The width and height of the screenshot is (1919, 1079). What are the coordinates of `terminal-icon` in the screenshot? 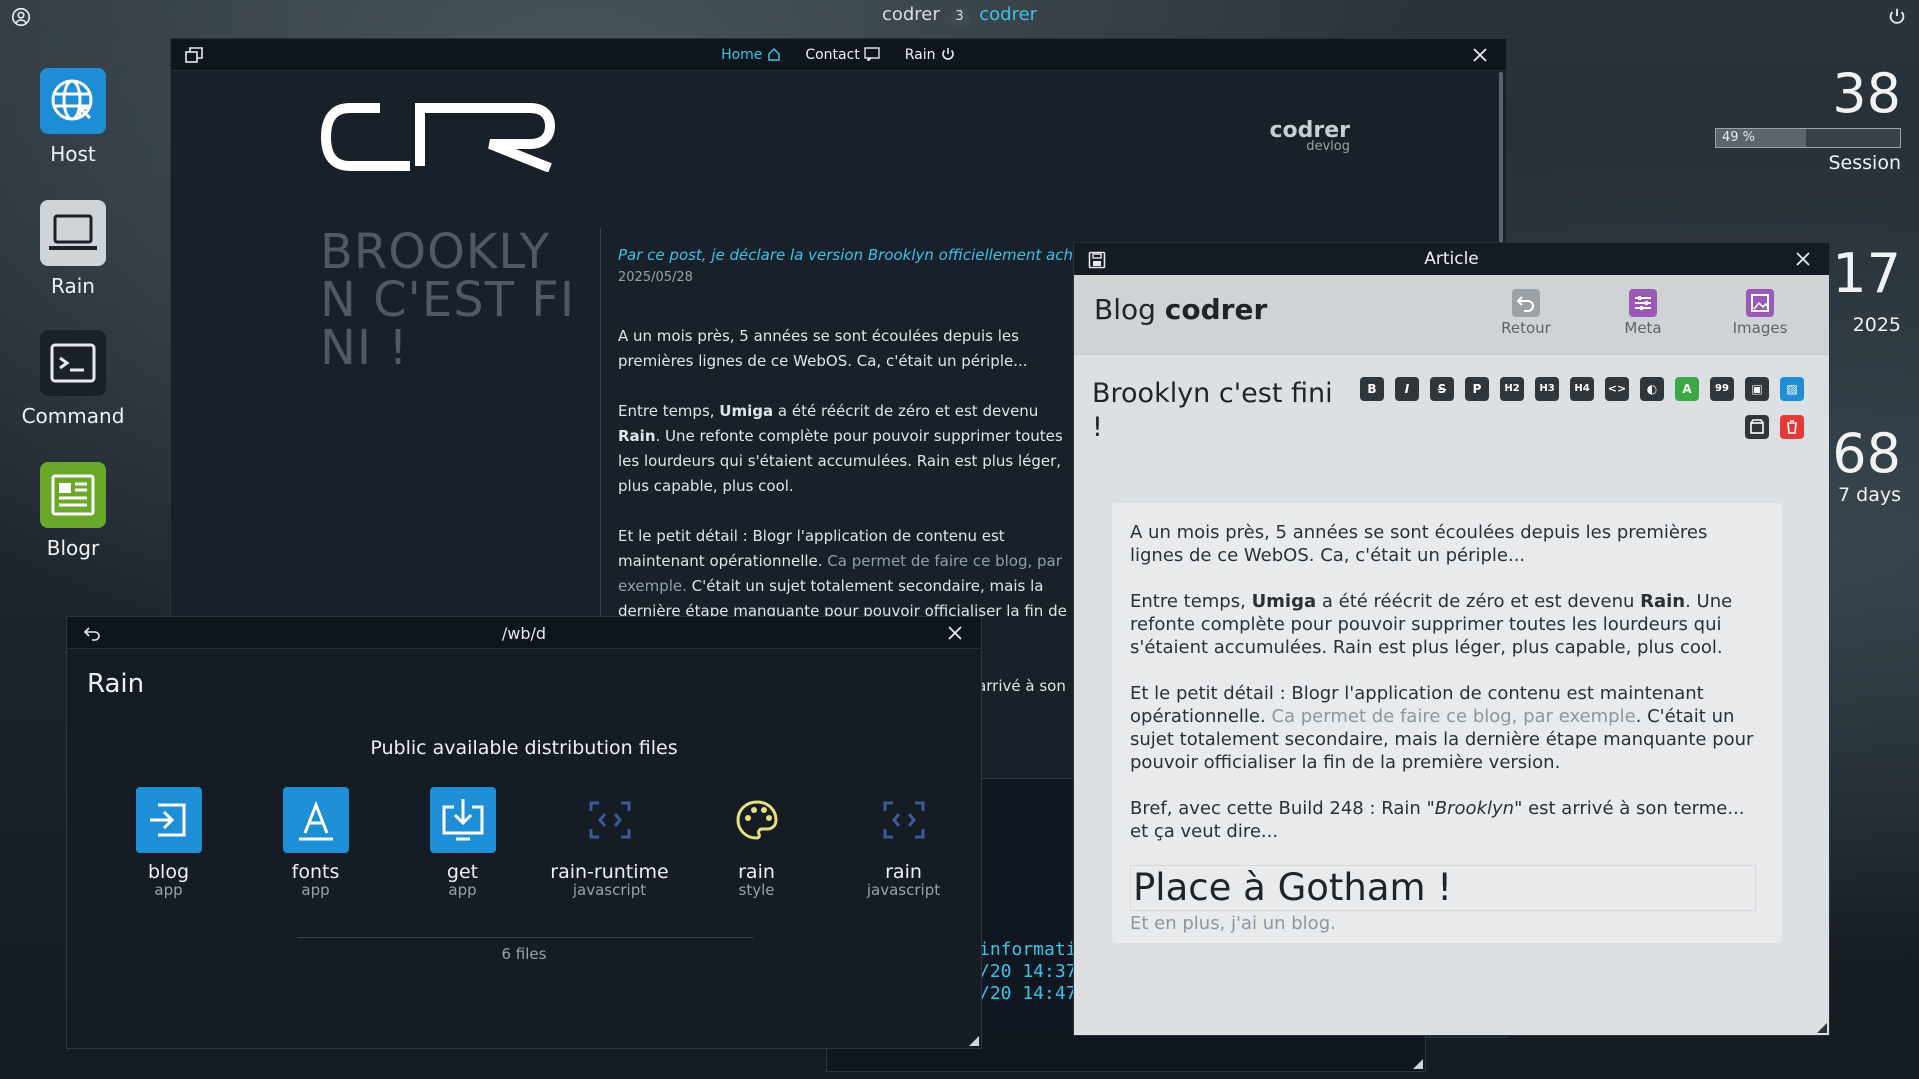 It's located at (73, 363).